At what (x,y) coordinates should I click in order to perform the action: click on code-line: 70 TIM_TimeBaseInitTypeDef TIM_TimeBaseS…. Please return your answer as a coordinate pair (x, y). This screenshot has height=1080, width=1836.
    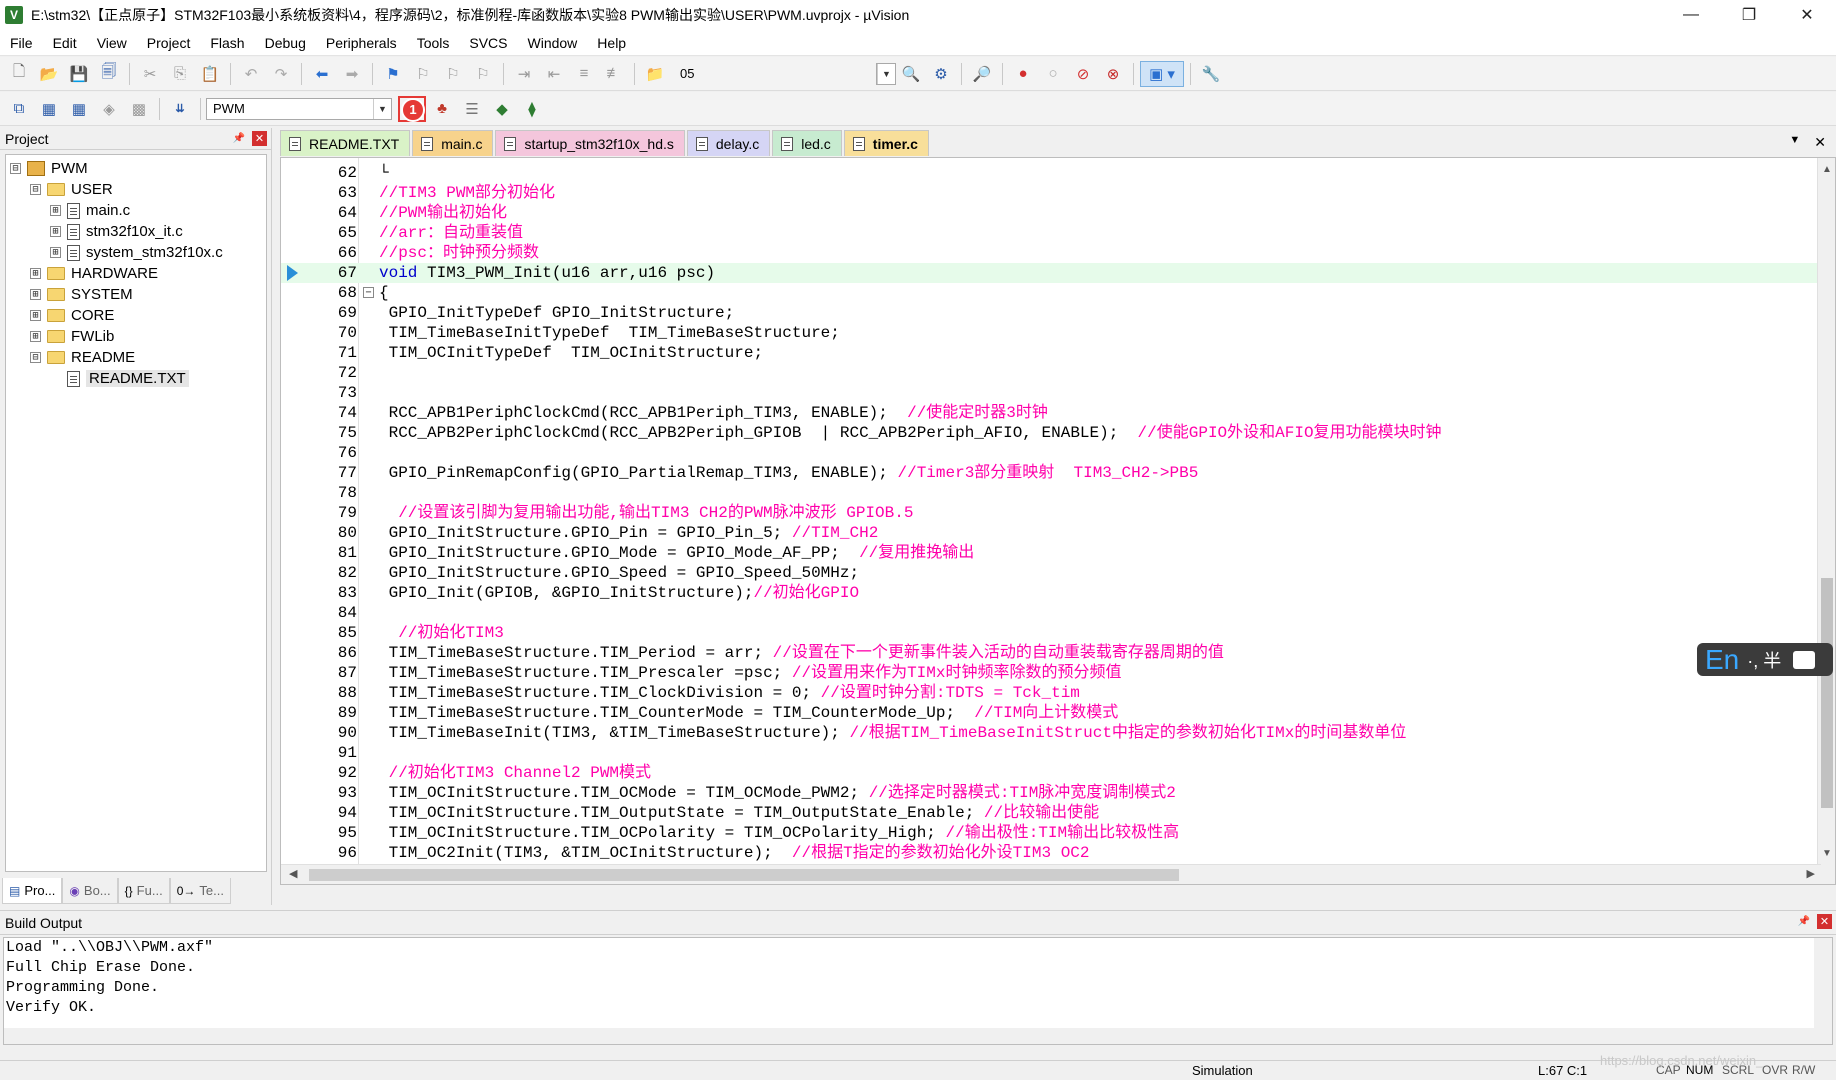
    Looking at the image, I should click on (1051, 333).